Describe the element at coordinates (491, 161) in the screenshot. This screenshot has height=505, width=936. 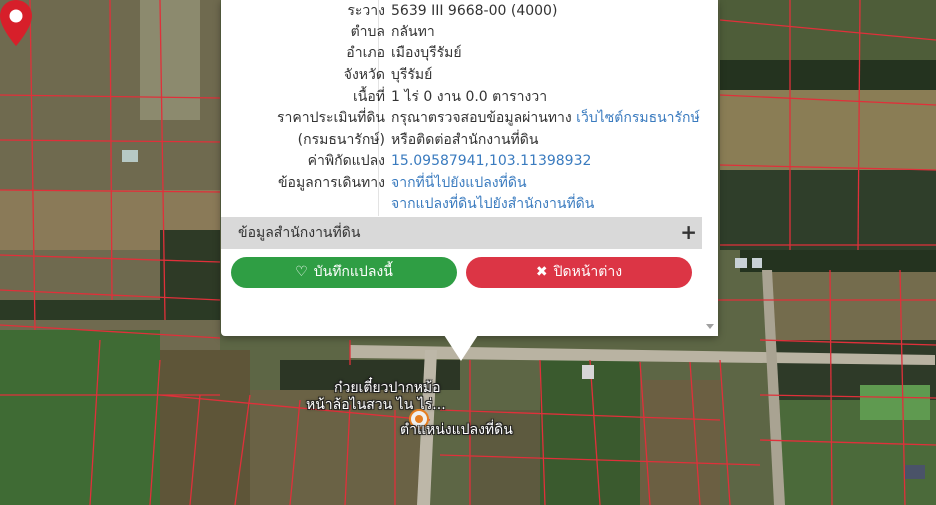
I see `coordinates-link: 15.09587941,103.11398932` at that location.